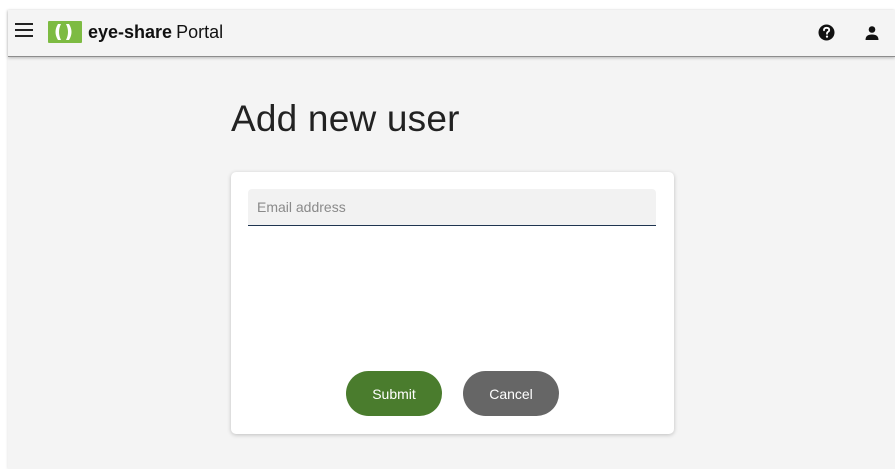 The width and height of the screenshot is (895, 469). I want to click on eye-share-logo, so click(65, 32).